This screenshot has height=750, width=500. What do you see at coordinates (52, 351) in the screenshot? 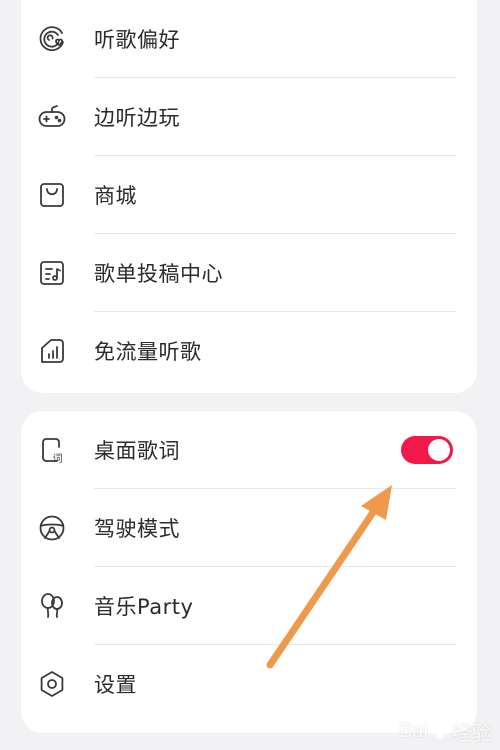
I see `signal-bars-icon` at bounding box center [52, 351].